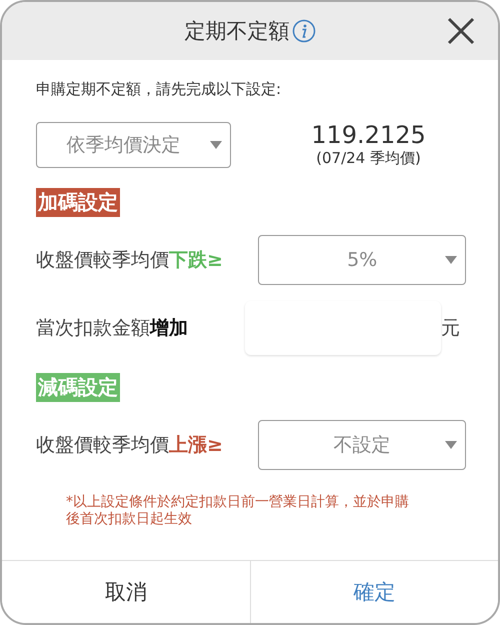 The image size is (500, 625). Describe the element at coordinates (374, 592) in the screenshot. I see `confirm-button: 確定` at that location.